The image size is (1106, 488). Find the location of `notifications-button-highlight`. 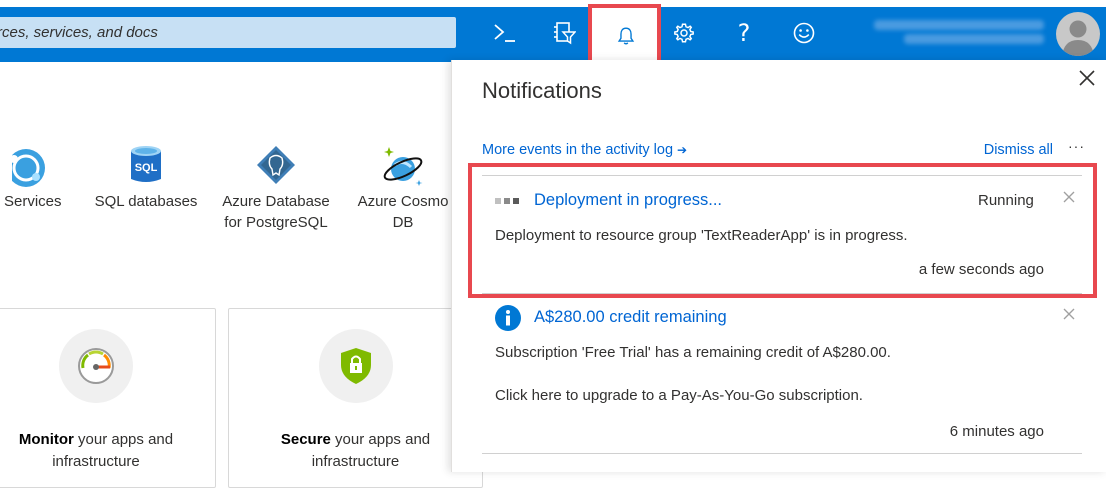

notifications-button-highlight is located at coordinates (624, 35).